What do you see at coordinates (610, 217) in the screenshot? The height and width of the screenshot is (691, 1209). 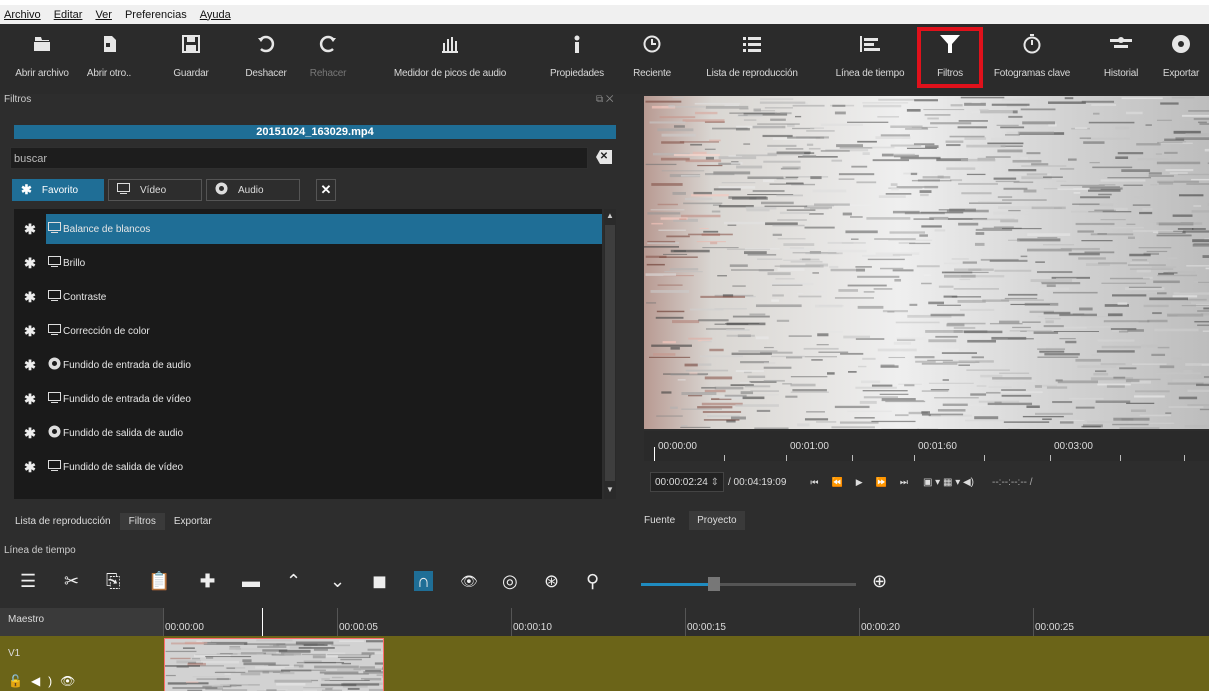 I see `scroll-up-icon: ▲` at bounding box center [610, 217].